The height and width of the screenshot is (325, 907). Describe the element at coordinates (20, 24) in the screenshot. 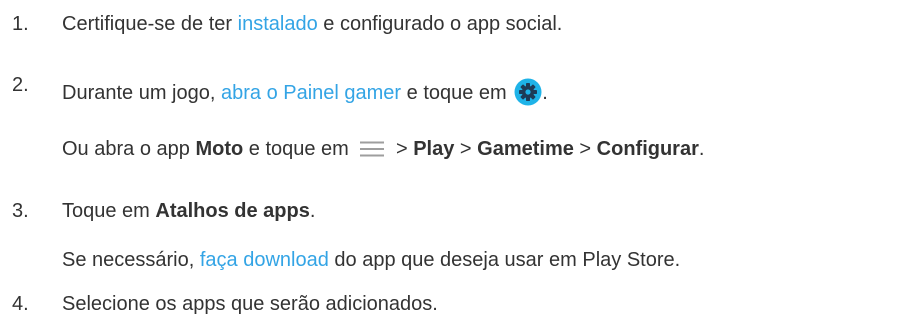

I see `step-number: 1.` at that location.